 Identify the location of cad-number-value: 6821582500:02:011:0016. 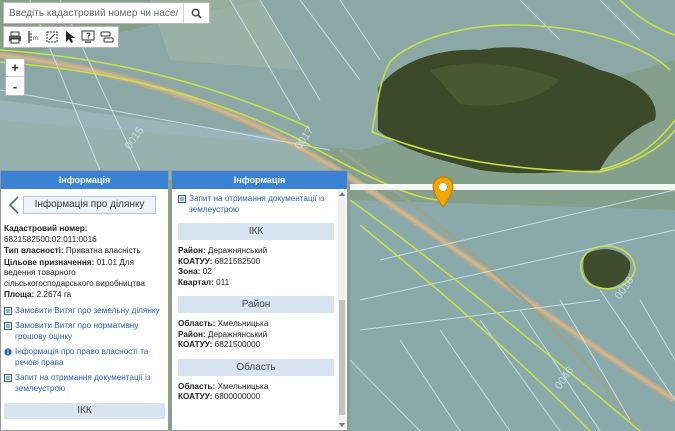
(50, 239).